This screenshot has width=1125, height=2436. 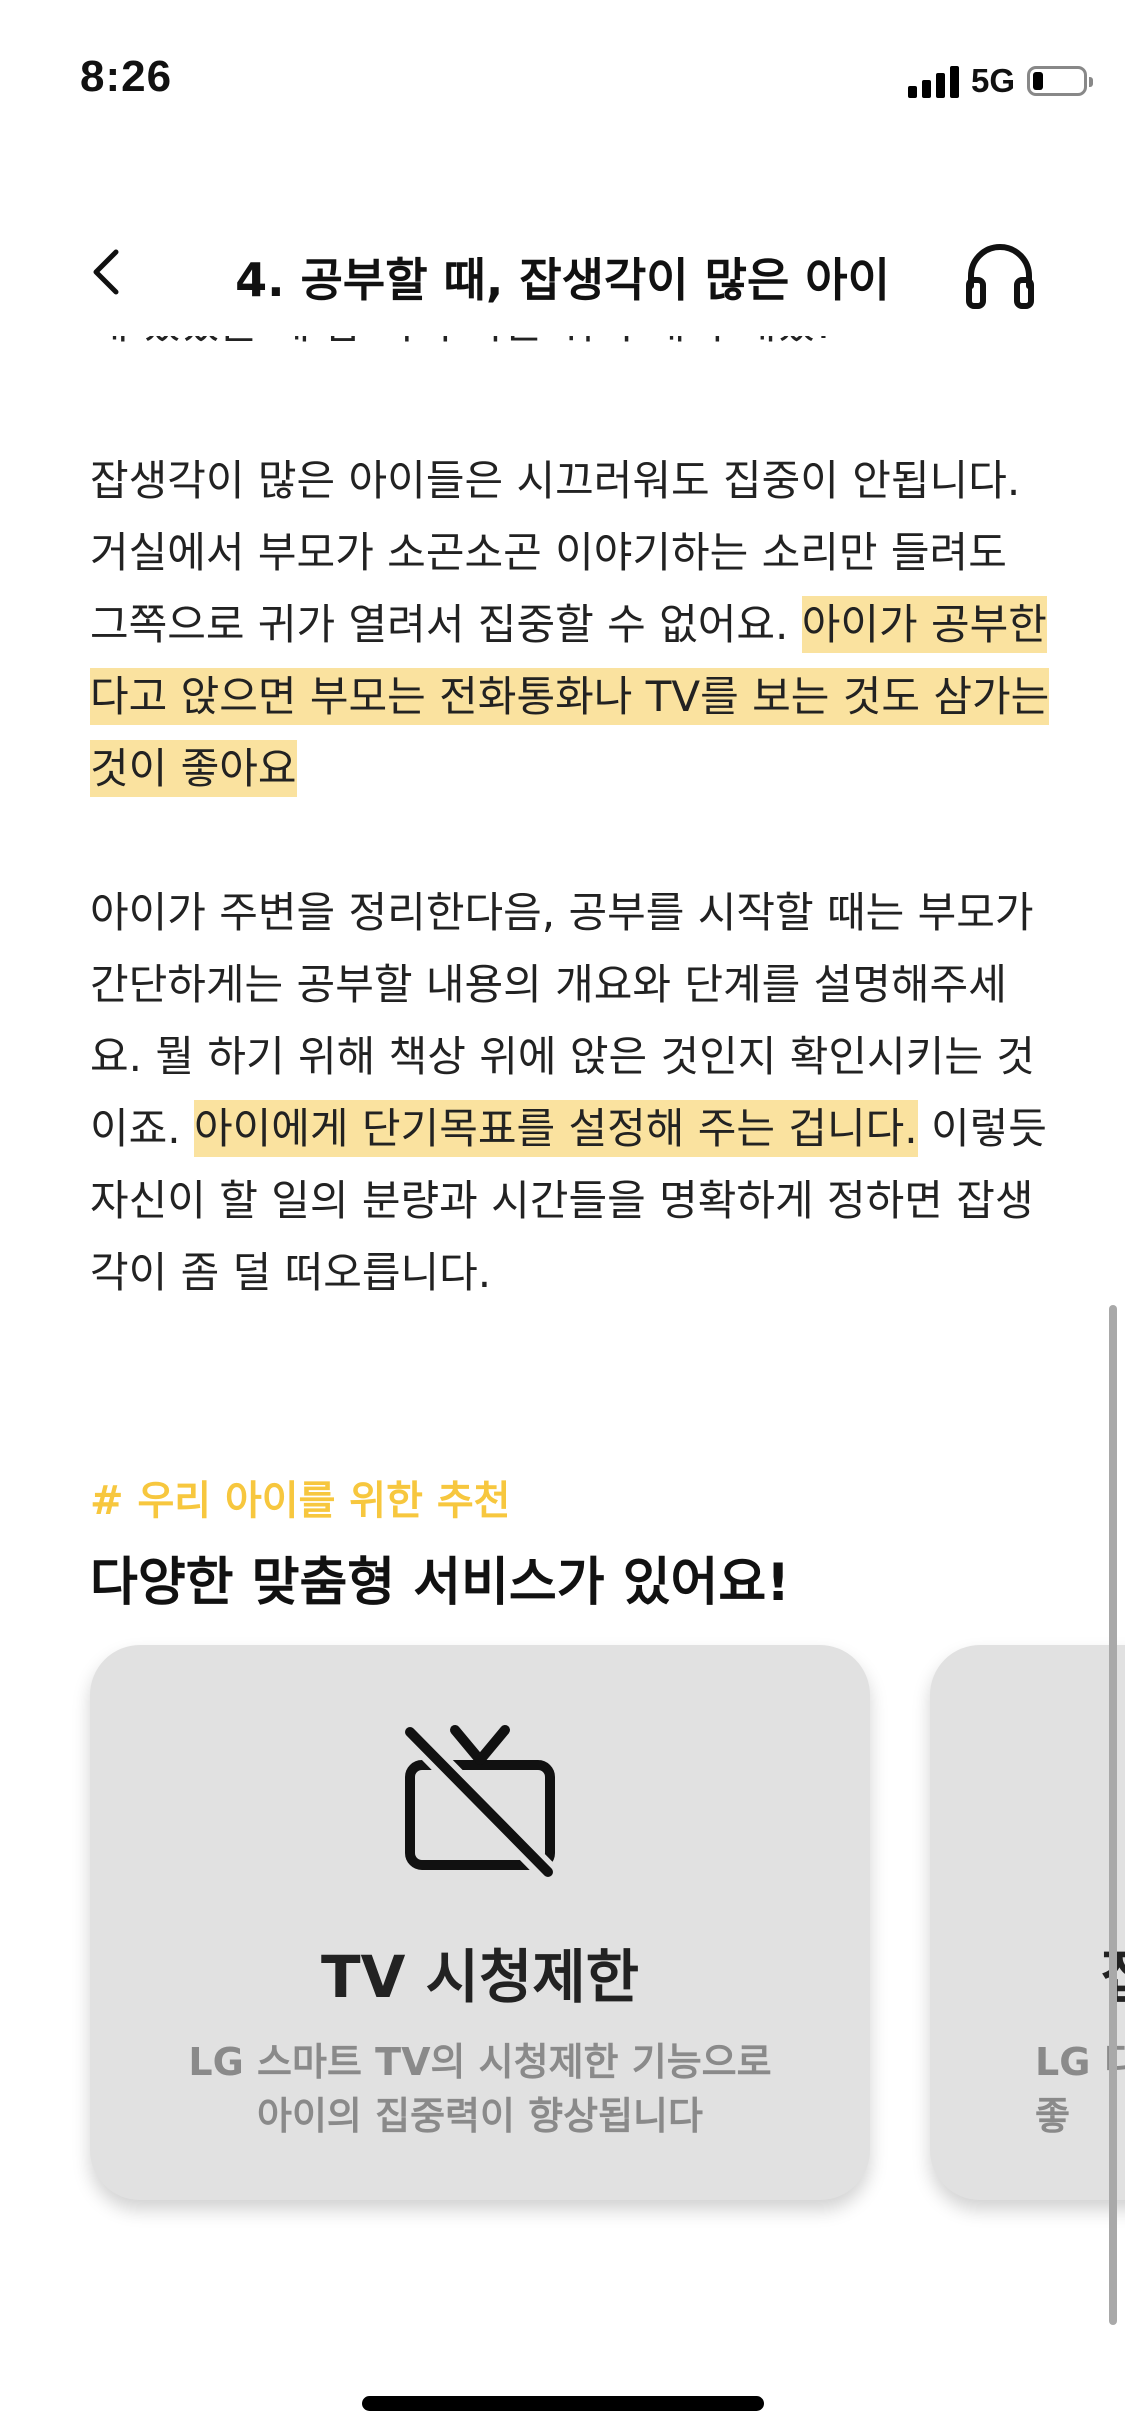 What do you see at coordinates (1113, 1815) in the screenshot?
I see `scrollbar` at bounding box center [1113, 1815].